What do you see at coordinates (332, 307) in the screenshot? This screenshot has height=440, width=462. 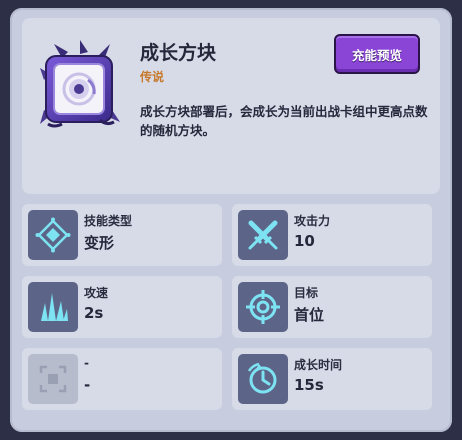 I see `stat-target: 目标 首位` at bounding box center [332, 307].